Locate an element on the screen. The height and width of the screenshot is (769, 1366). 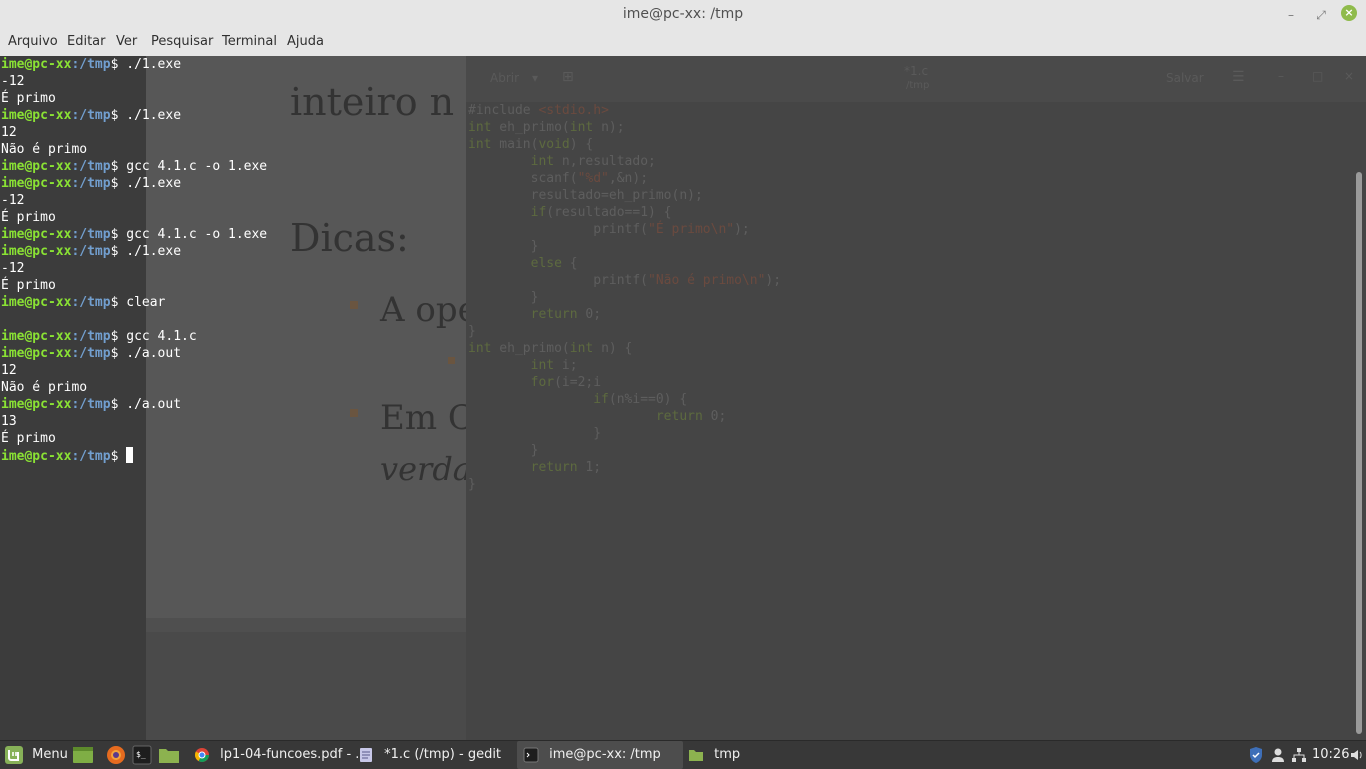
code-line: for(i=2;i is located at coordinates (566, 382).